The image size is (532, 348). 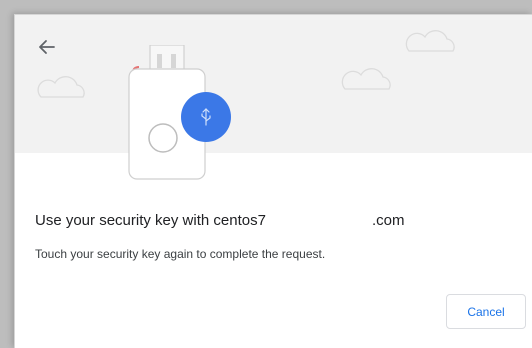 I want to click on cancel-button: Cancel, so click(x=486, y=311).